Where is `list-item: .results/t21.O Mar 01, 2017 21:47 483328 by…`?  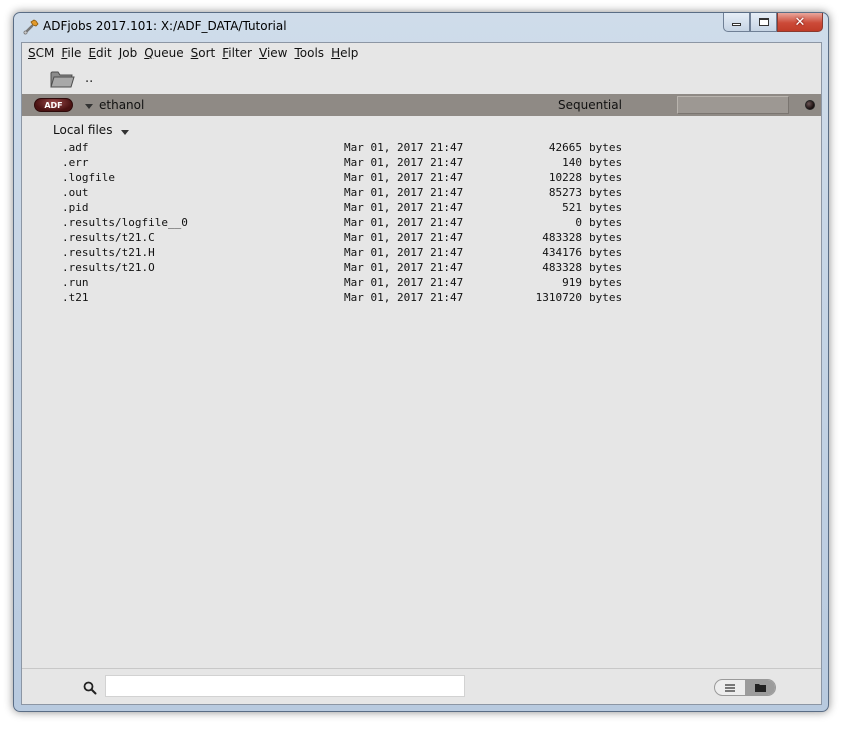 list-item: .results/t21.O Mar 01, 2017 21:47 483328 by… is located at coordinates (347, 268).